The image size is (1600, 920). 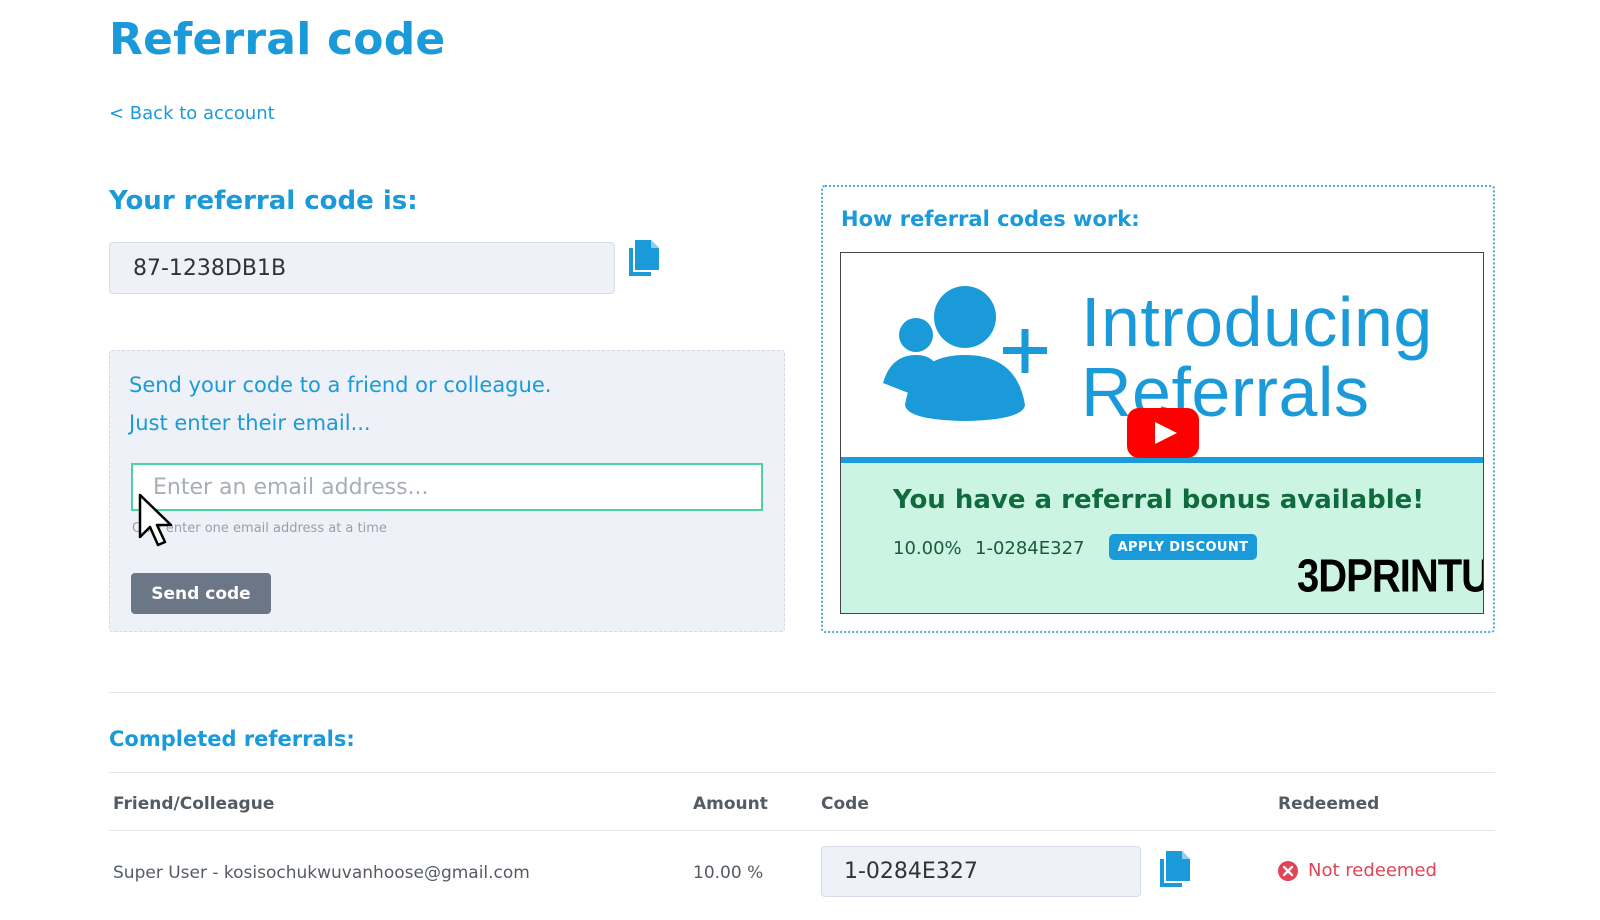 What do you see at coordinates (1030, 548) in the screenshot?
I see `bonus-code: 1-0284E327` at bounding box center [1030, 548].